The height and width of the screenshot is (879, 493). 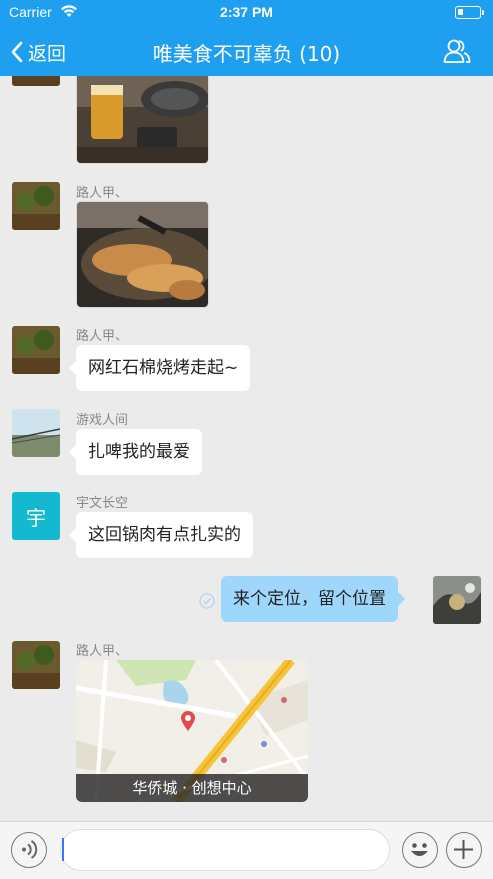 I want to click on chat-title: 唯美食不可辜负 (10), so click(x=246, y=54).